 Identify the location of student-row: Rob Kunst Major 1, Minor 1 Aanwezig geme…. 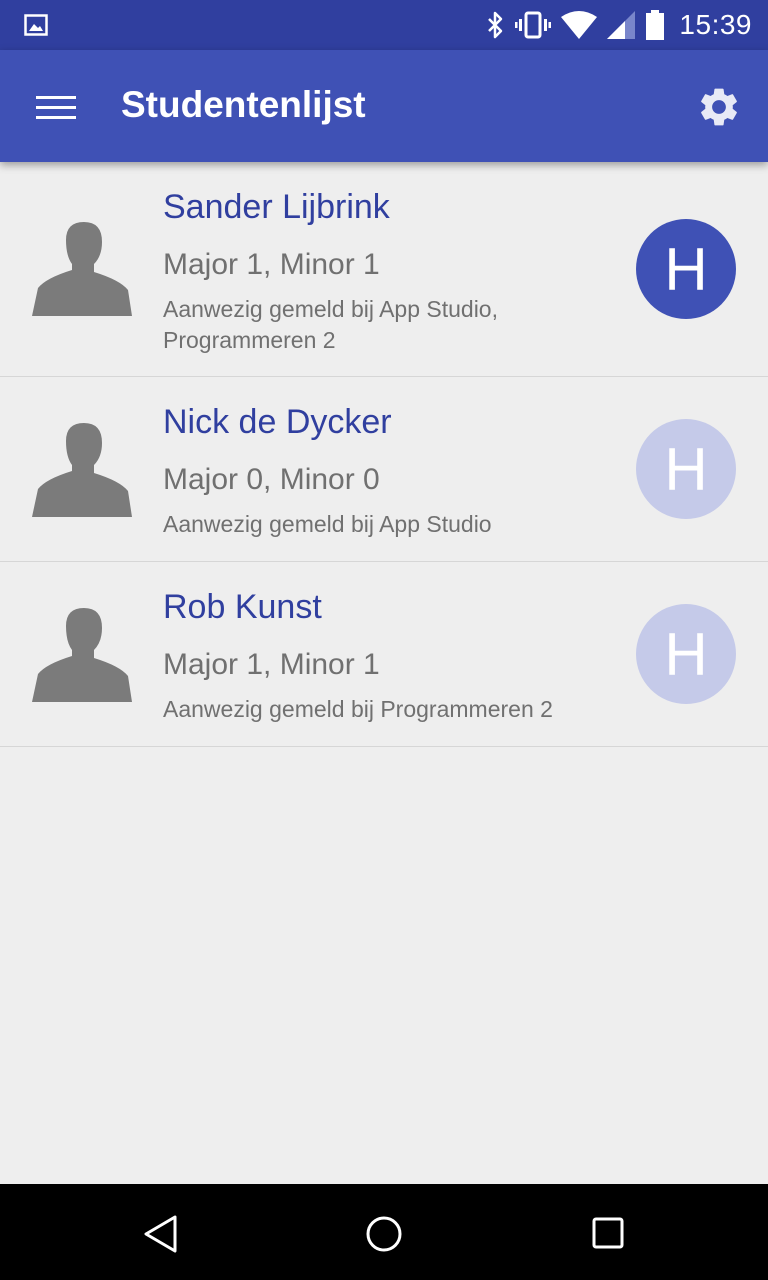
(384, 654).